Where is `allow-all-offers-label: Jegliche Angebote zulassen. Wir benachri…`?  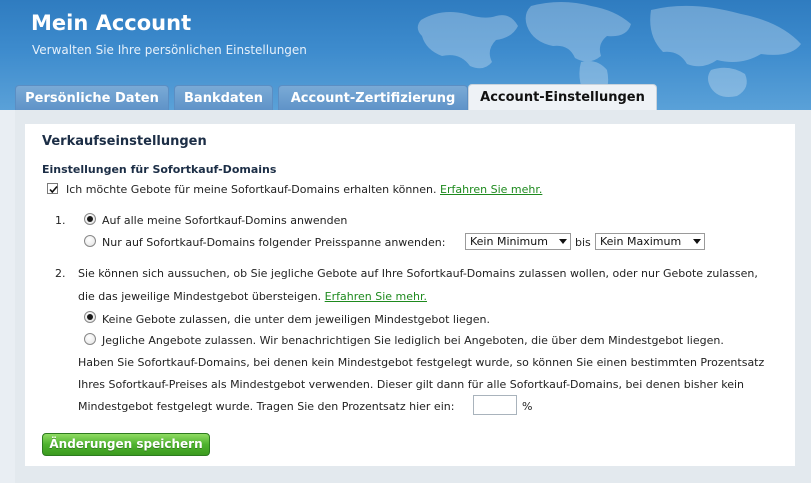 allow-all-offers-label: Jegliche Angebote zulassen. Wir benachri… is located at coordinates (413, 340).